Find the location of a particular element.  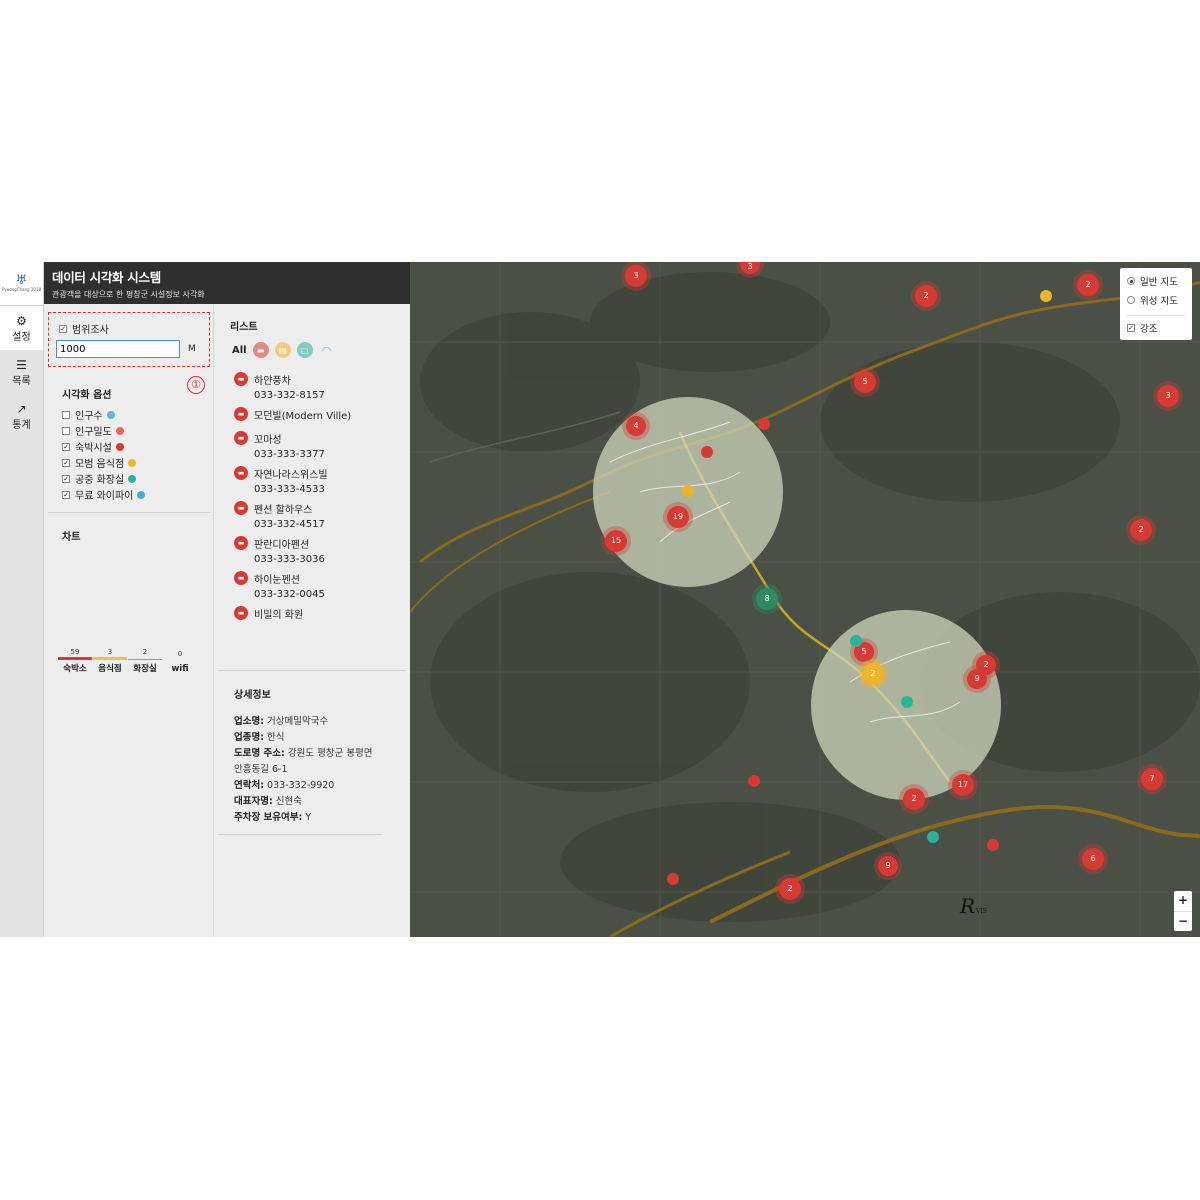

annotation-marker: ① is located at coordinates (196, 385).